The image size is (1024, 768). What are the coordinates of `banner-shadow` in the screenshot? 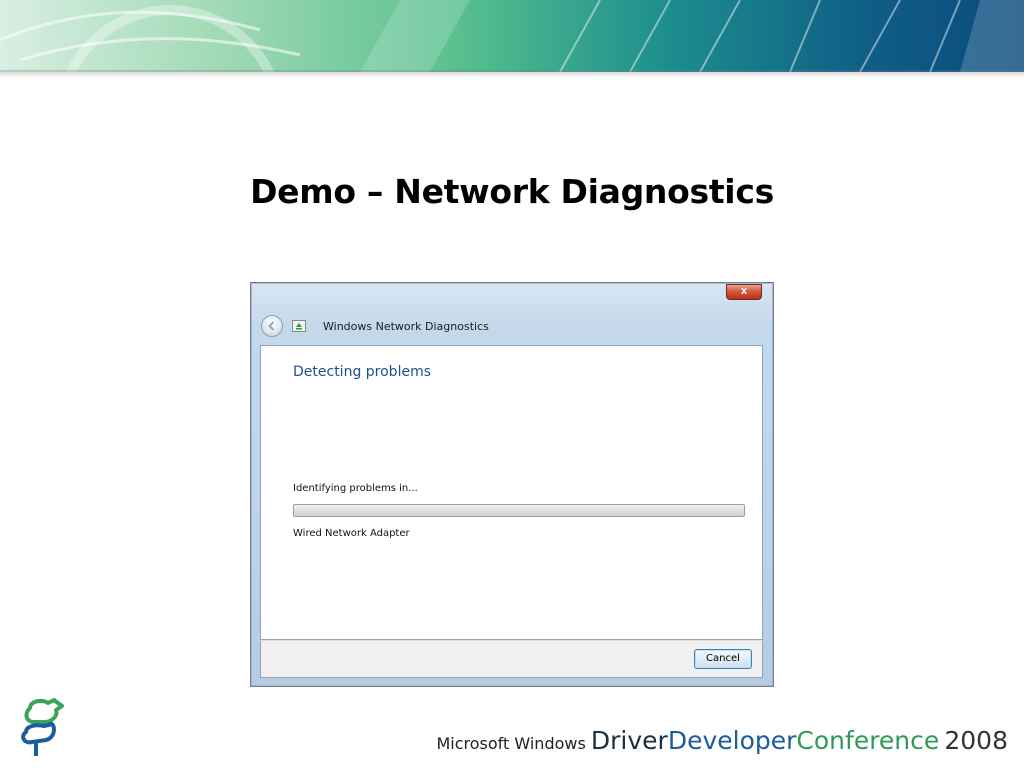 It's located at (512, 74).